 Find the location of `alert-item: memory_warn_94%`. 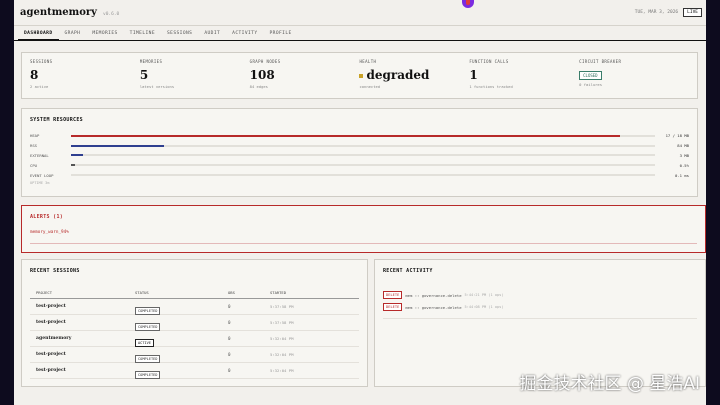

alert-item: memory_warn_94% is located at coordinates (363, 232).